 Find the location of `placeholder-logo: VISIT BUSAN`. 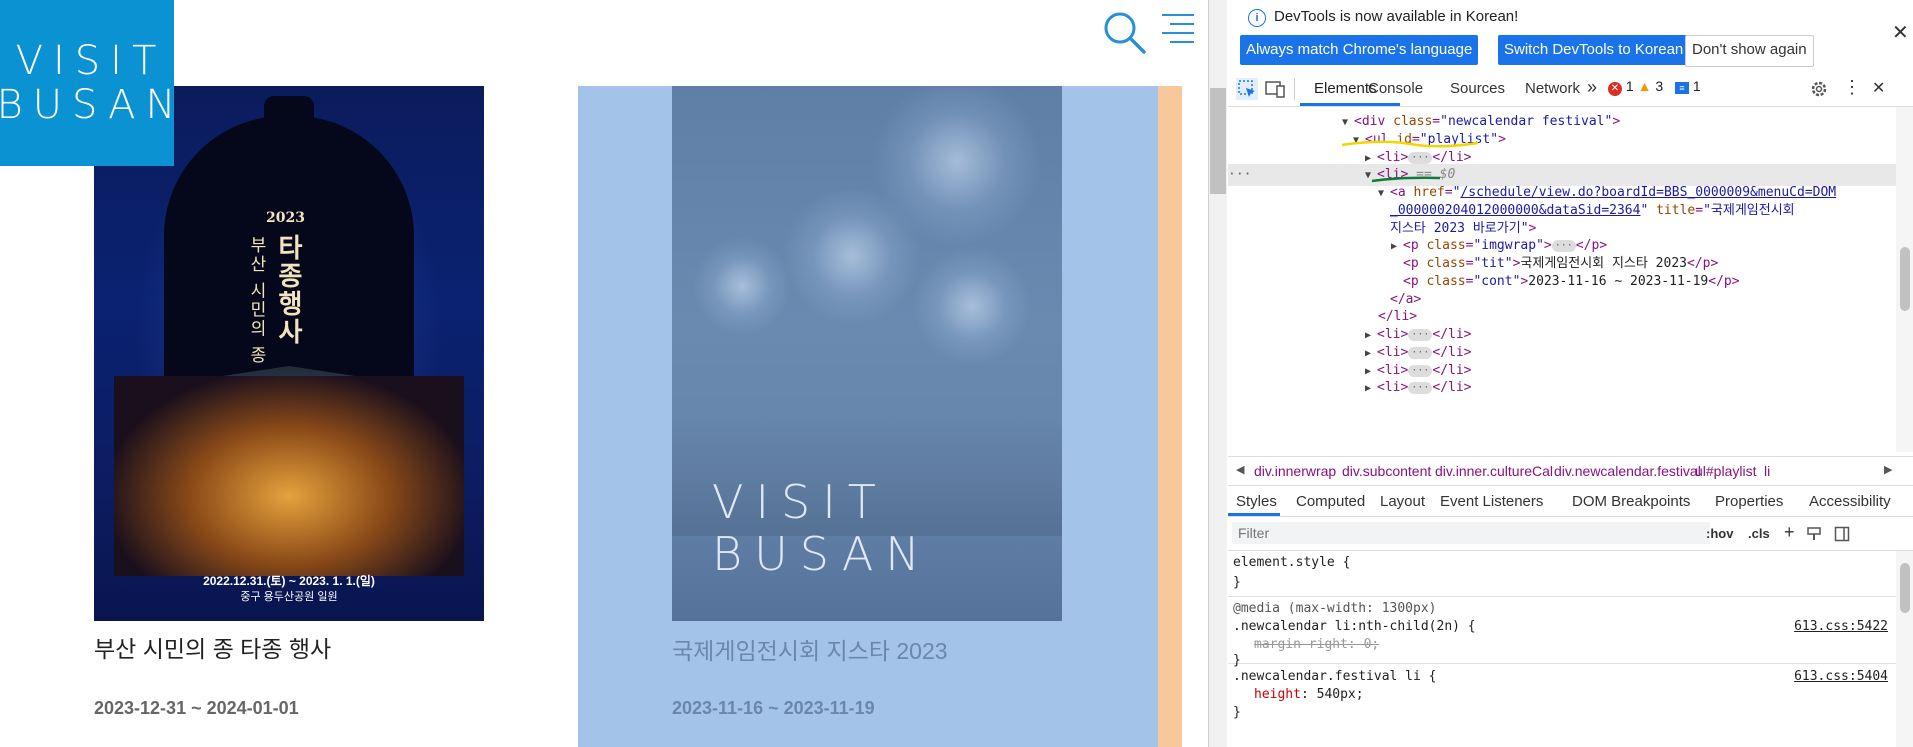

placeholder-logo: VISIT BUSAN is located at coordinates (822, 528).